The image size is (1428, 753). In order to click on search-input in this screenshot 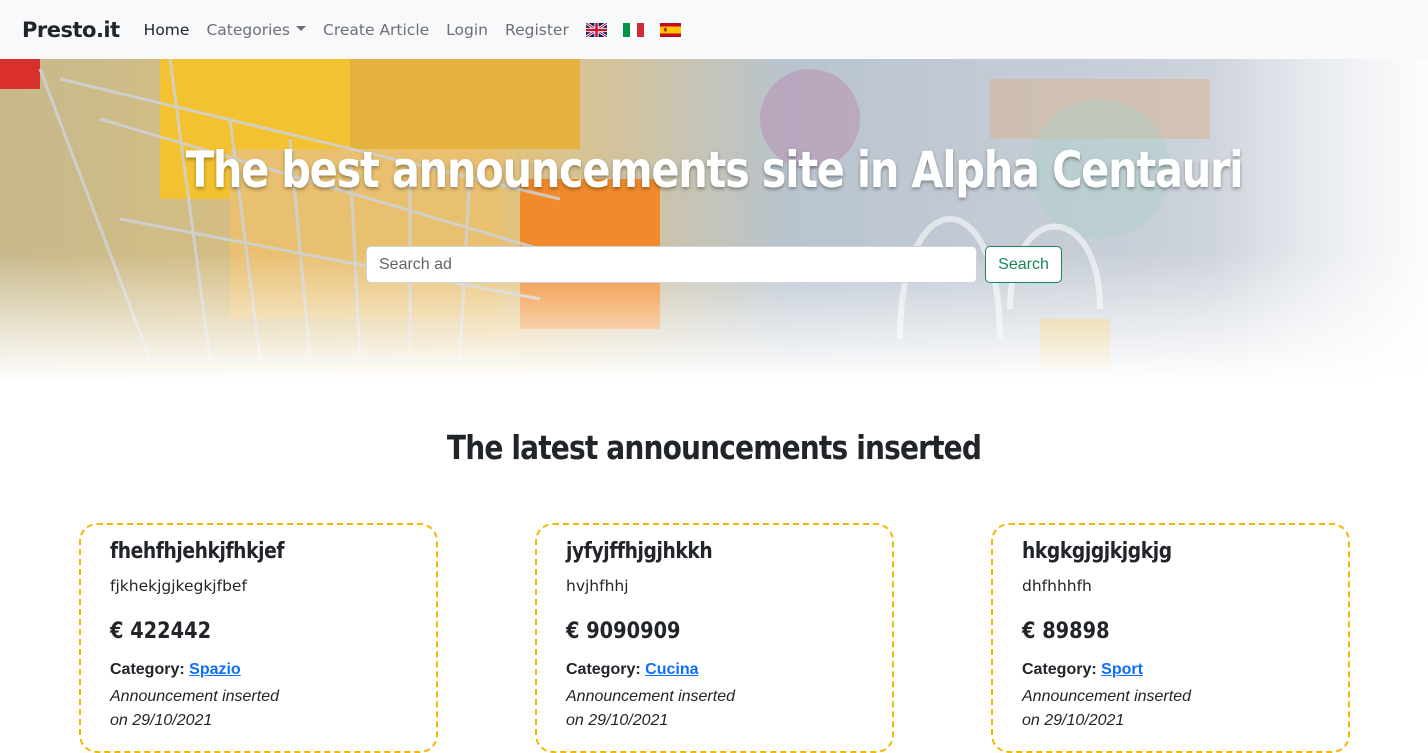, I will do `click(671, 264)`.